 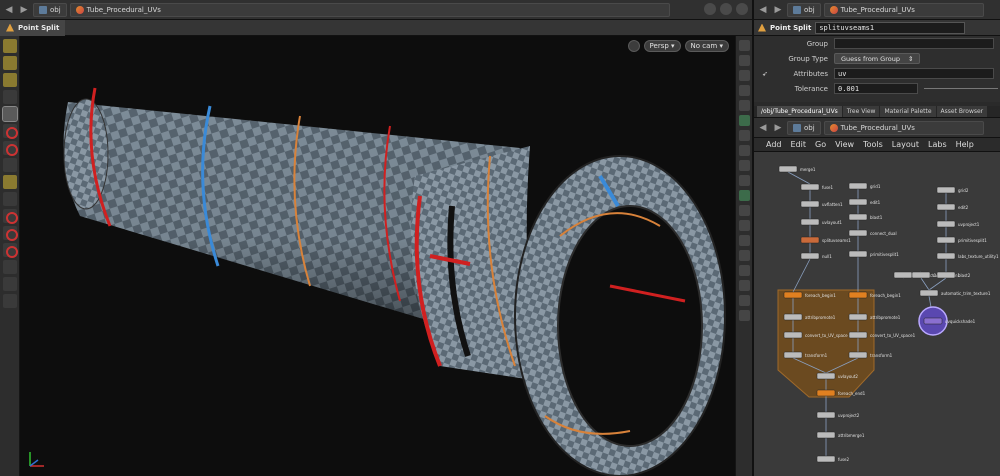 What do you see at coordinates (744, 285) in the screenshot?
I see `sound-icon` at bounding box center [744, 285].